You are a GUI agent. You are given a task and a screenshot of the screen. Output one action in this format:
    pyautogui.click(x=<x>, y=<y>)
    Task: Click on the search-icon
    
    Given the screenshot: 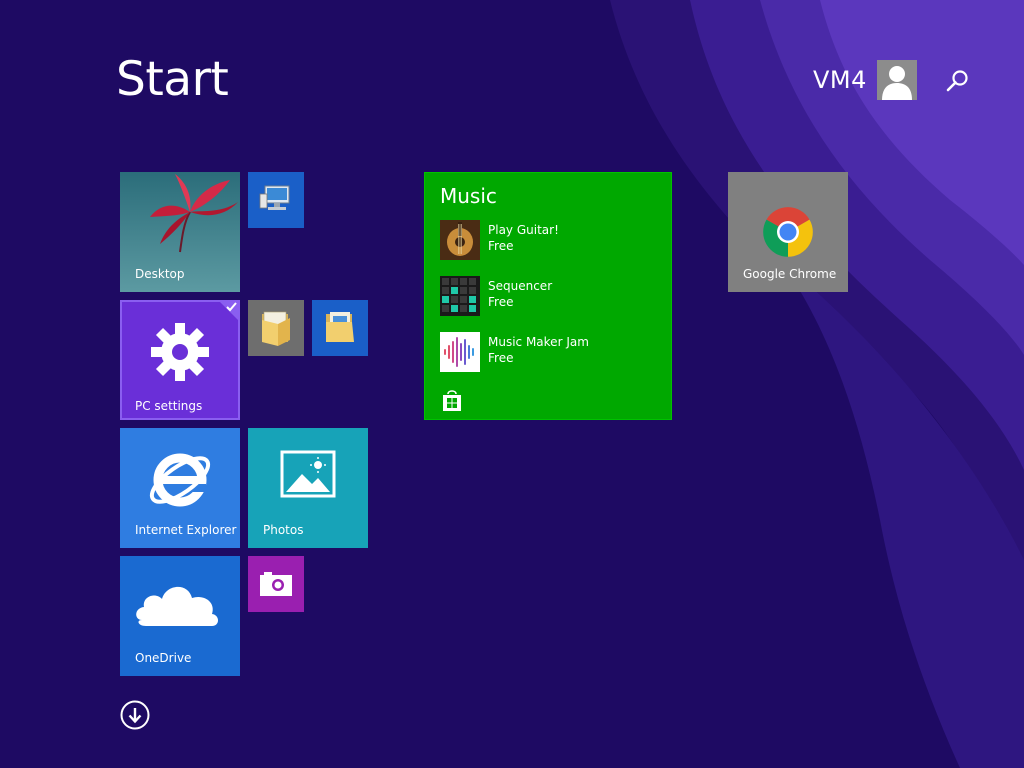 What is the action you would take?
    pyautogui.click(x=957, y=81)
    